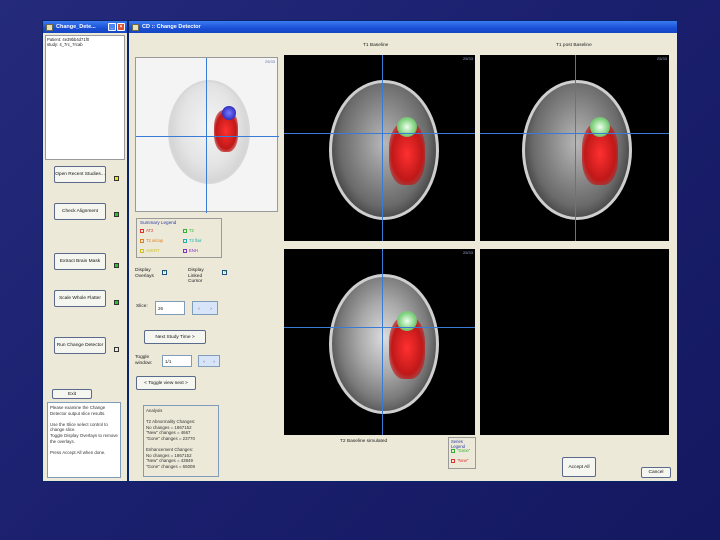 This screenshot has height=540, width=720. What do you see at coordinates (656, 472) in the screenshot?
I see `cancel-button: Cancel` at bounding box center [656, 472].